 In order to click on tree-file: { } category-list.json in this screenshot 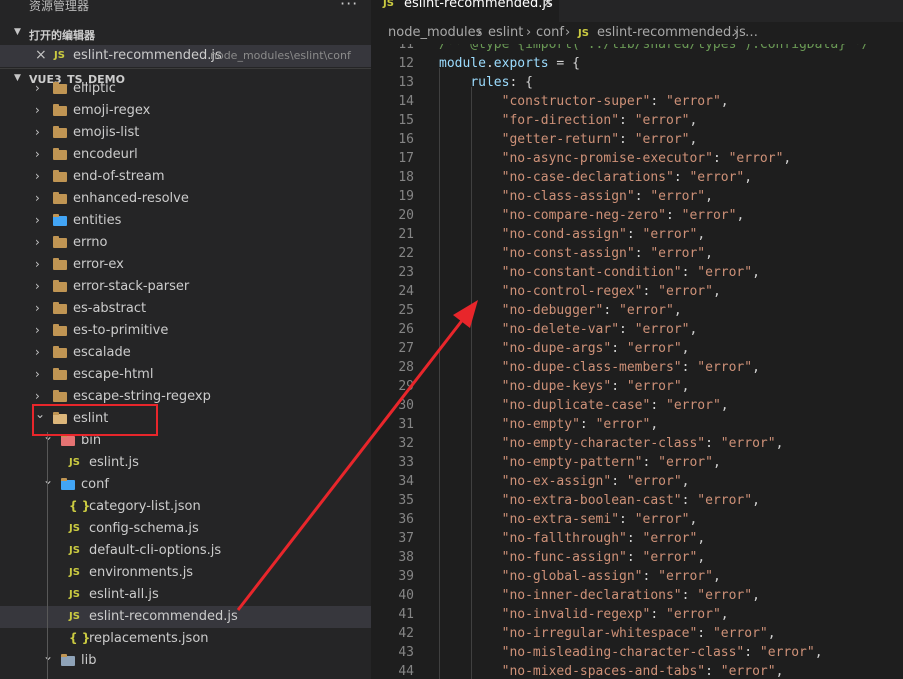, I will do `click(185, 507)`.